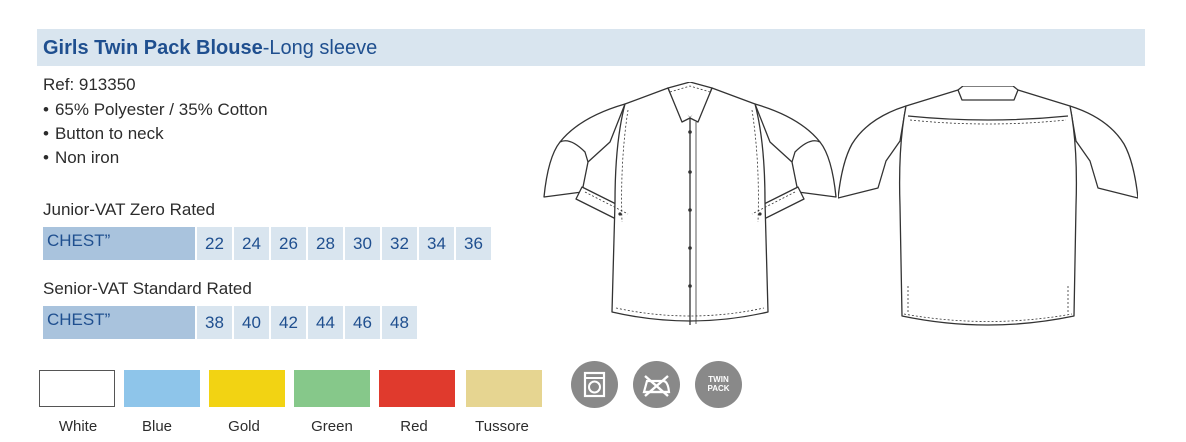  What do you see at coordinates (119, 322) in the screenshot?
I see `senior-chest-header: CHEST”` at bounding box center [119, 322].